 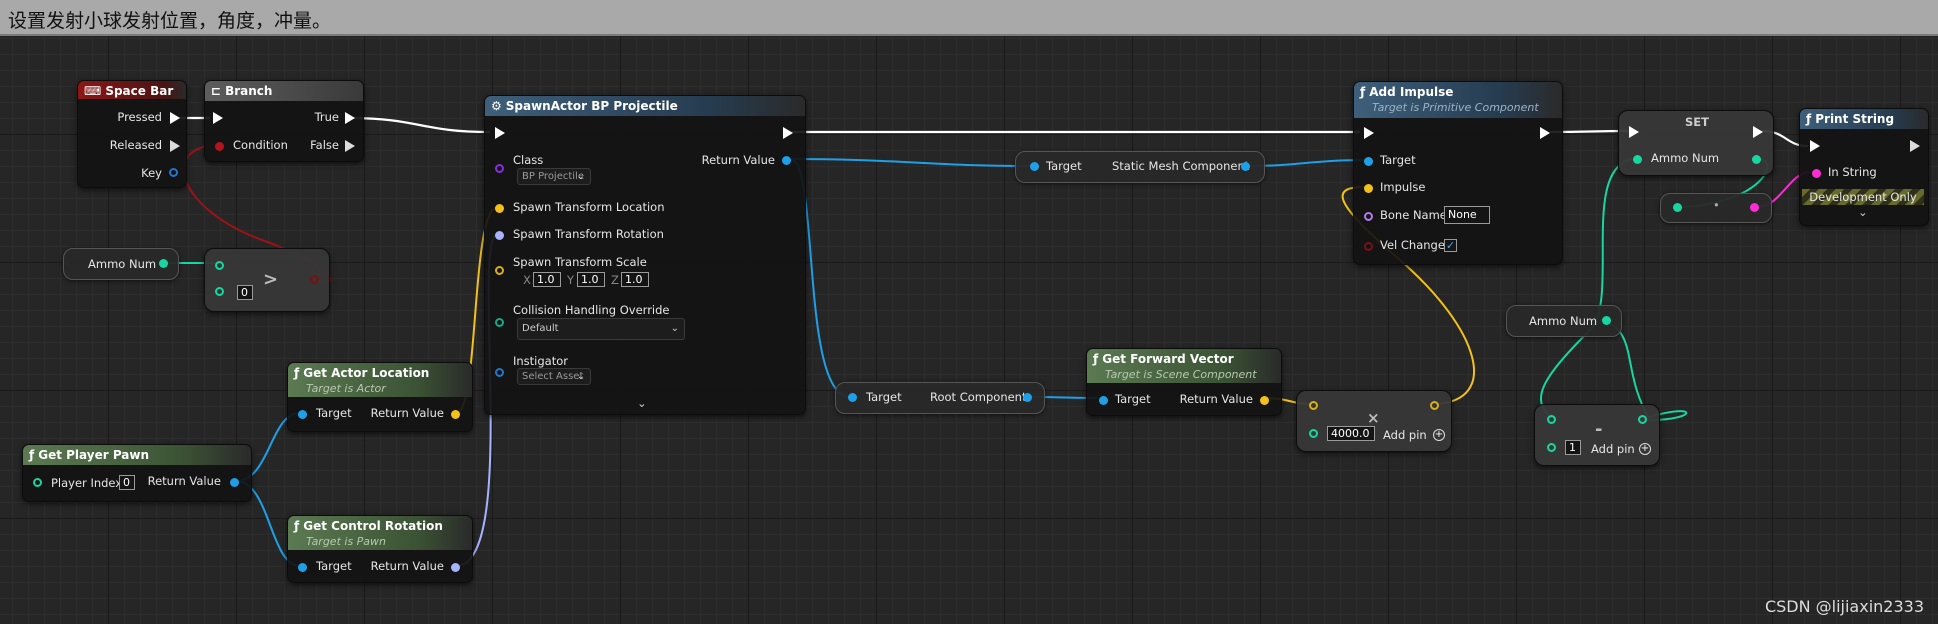 What do you see at coordinates (499, 372) in the screenshot?
I see `instigator-pin` at bounding box center [499, 372].